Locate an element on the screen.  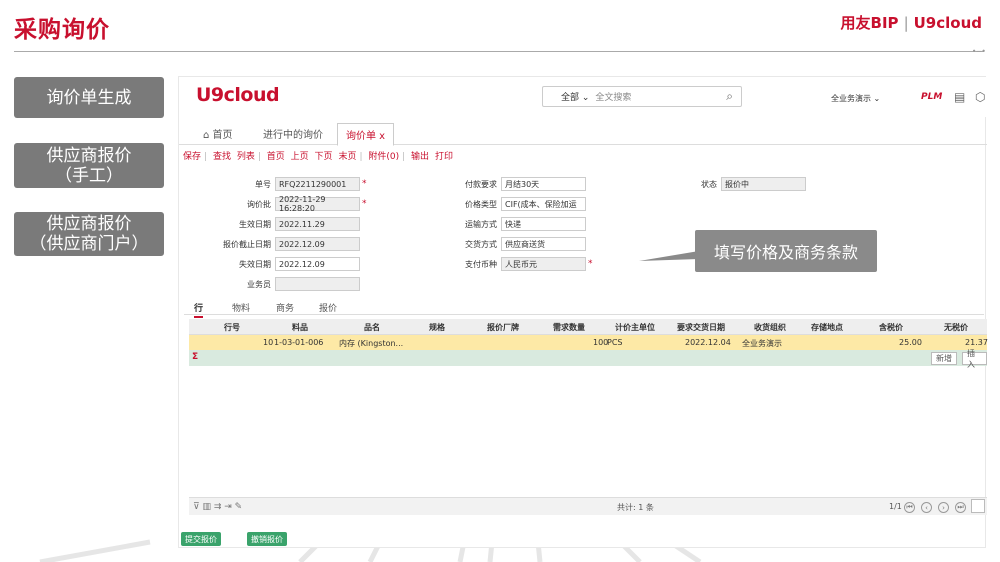
field-label: 生效日期 is located at coordinates (255, 224).